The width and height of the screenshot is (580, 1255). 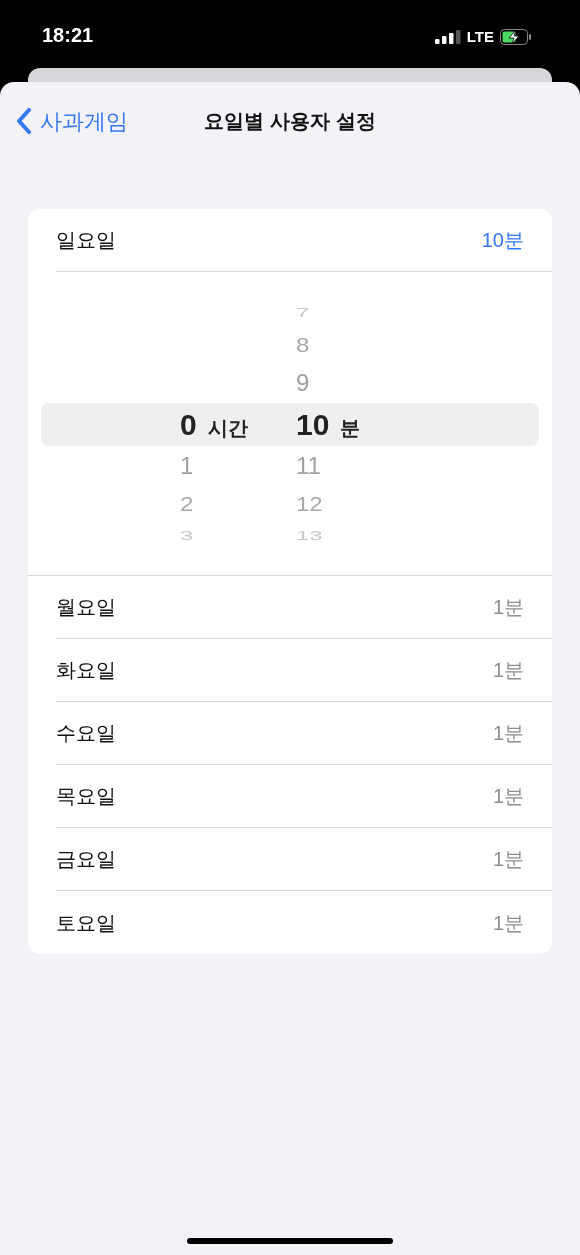 I want to click on picker-number: 2, so click(x=187, y=503).